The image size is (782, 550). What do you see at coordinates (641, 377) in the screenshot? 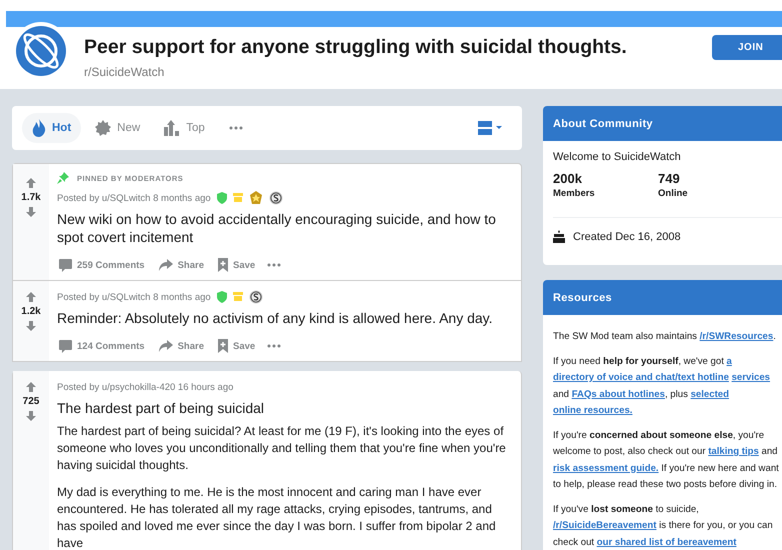
I see `resource-link: directory of voice and chat/text hotline` at bounding box center [641, 377].